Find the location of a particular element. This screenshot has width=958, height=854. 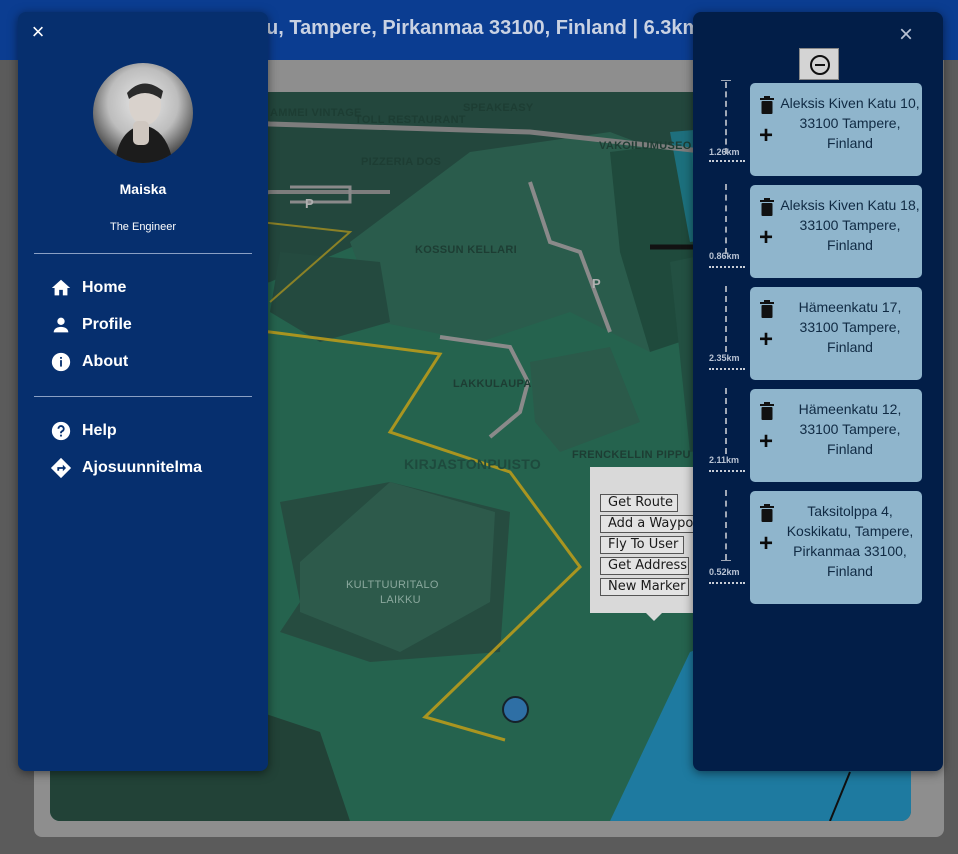

waypoint-address: Hämeenkatu 17, 33100 Tampere, Finland is located at coordinates (850, 327).